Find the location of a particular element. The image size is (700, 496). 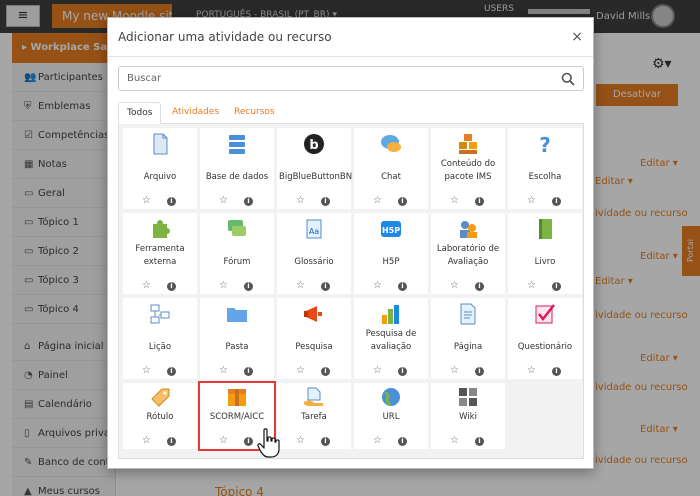

svg-text: H5P is located at coordinates (391, 230).